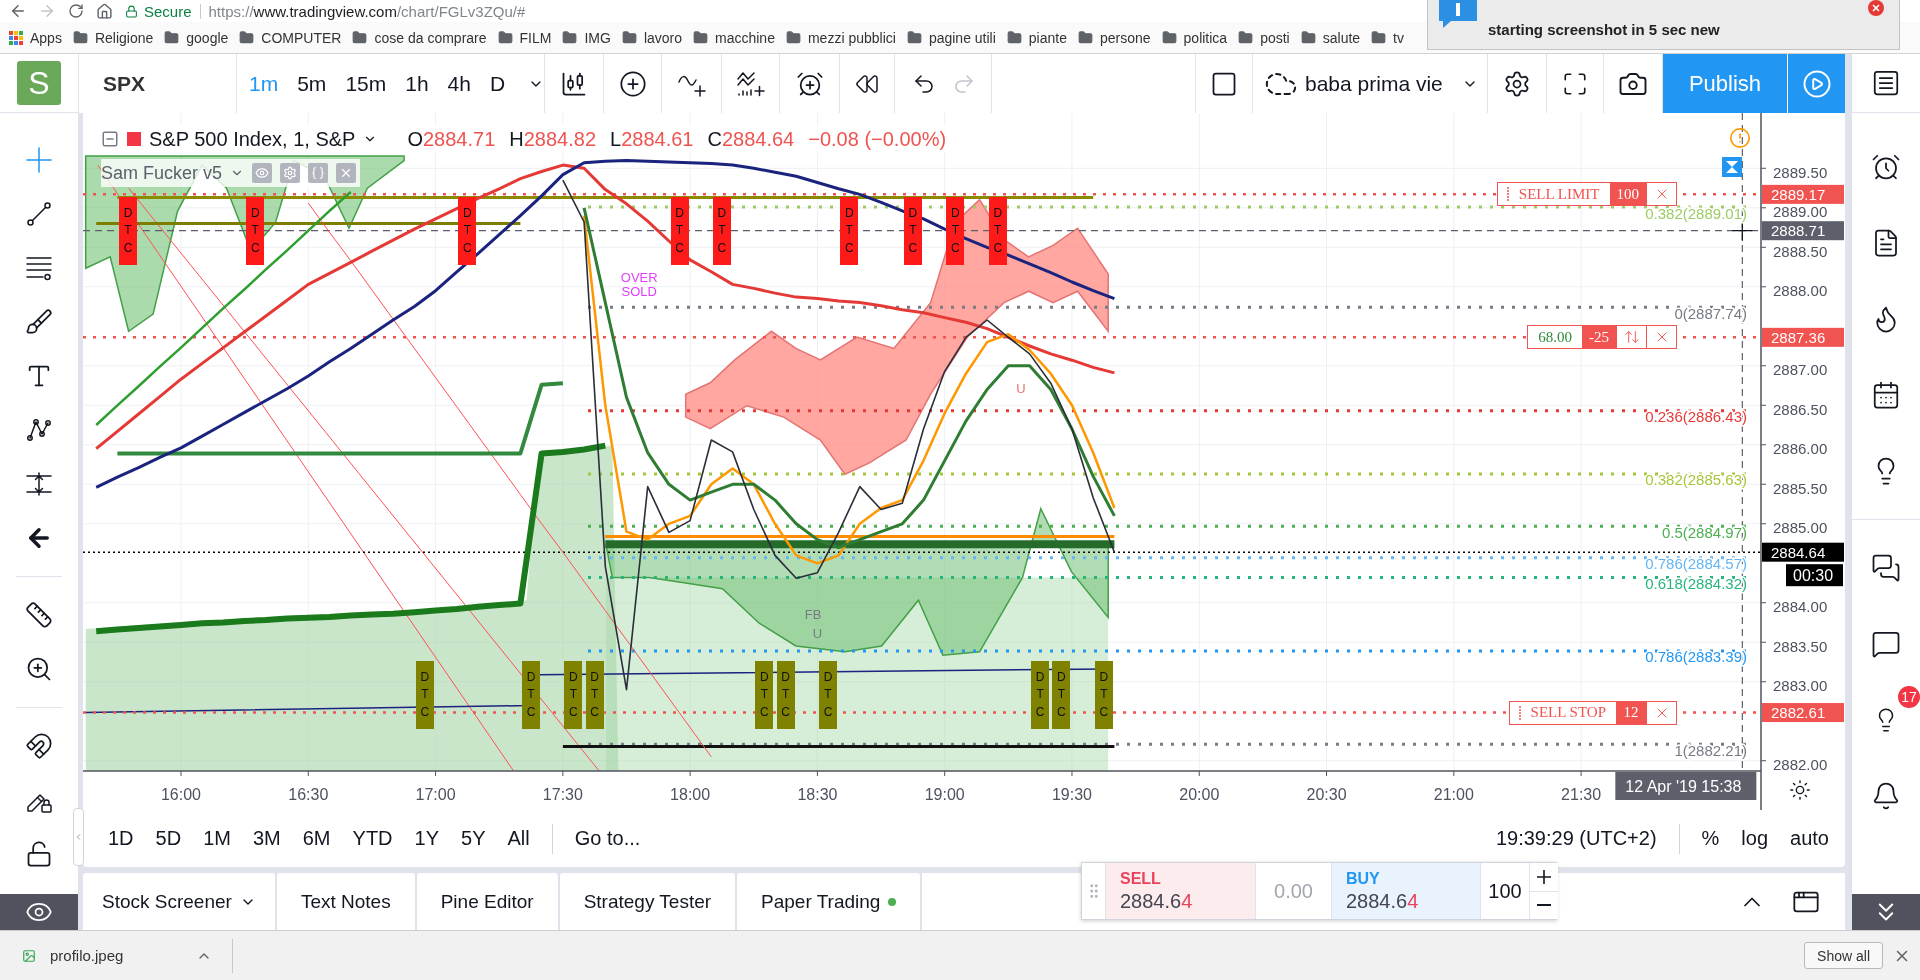 The image size is (1920, 980). I want to click on range-button: 3M, so click(266, 838).